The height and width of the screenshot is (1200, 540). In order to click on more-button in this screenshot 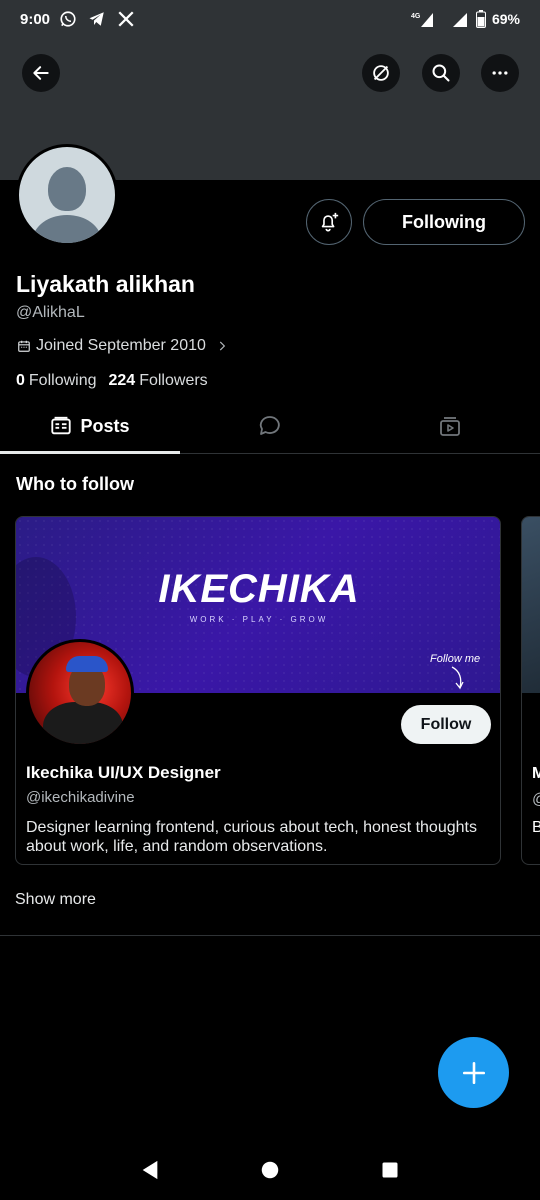, I will do `click(500, 73)`.